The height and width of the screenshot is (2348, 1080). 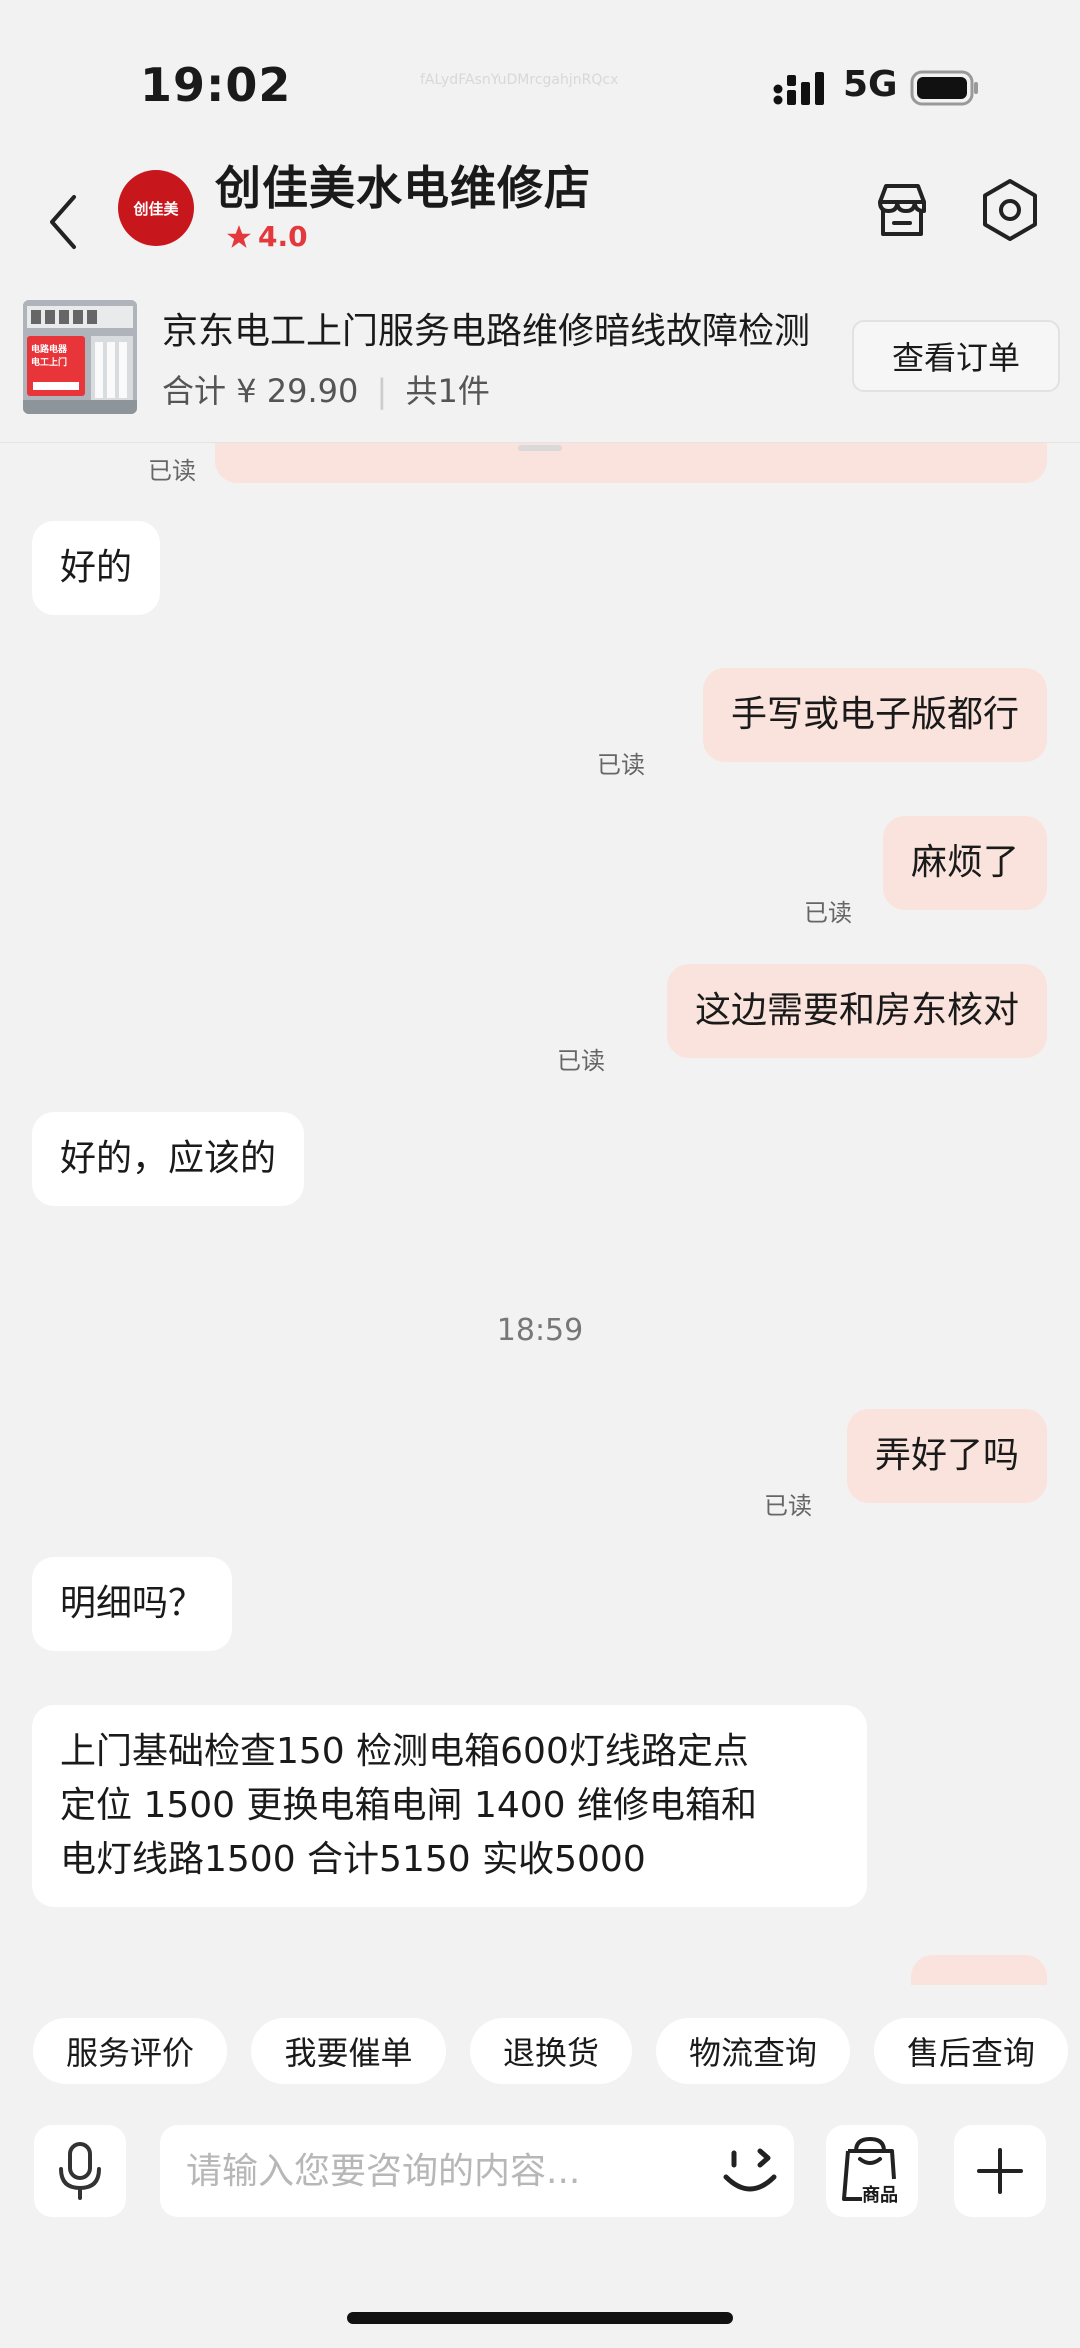 I want to click on voice-button, so click(x=80, y=2171).